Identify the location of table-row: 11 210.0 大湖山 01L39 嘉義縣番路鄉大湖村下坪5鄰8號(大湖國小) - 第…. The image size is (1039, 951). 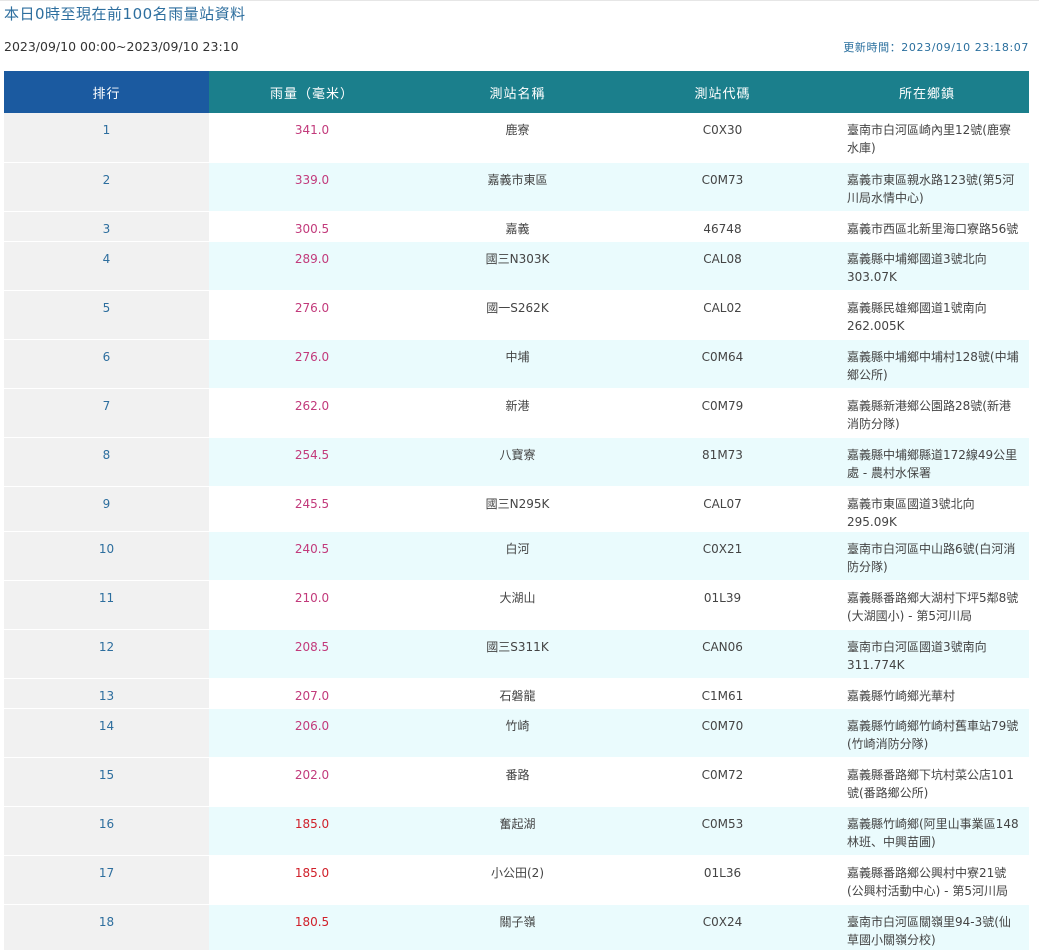
(516, 605).